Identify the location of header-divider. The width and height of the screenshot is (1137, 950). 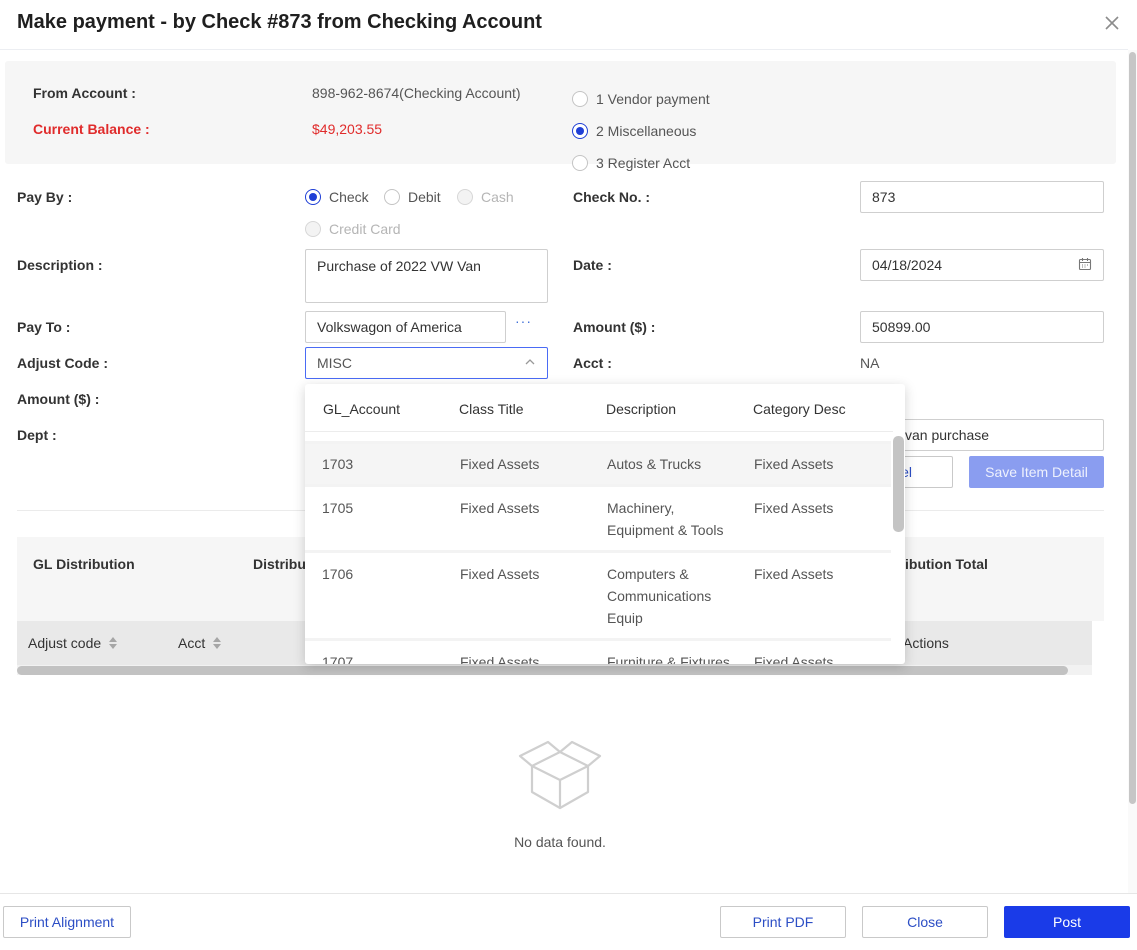
(564, 49).